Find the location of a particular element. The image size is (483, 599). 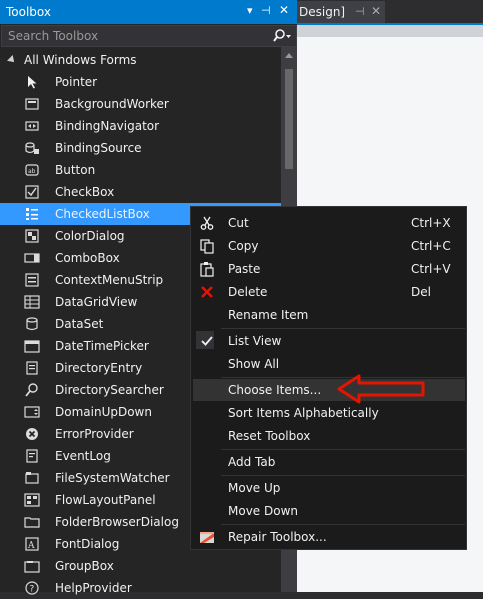

toolbox-item: BindingSource is located at coordinates (140, 148).